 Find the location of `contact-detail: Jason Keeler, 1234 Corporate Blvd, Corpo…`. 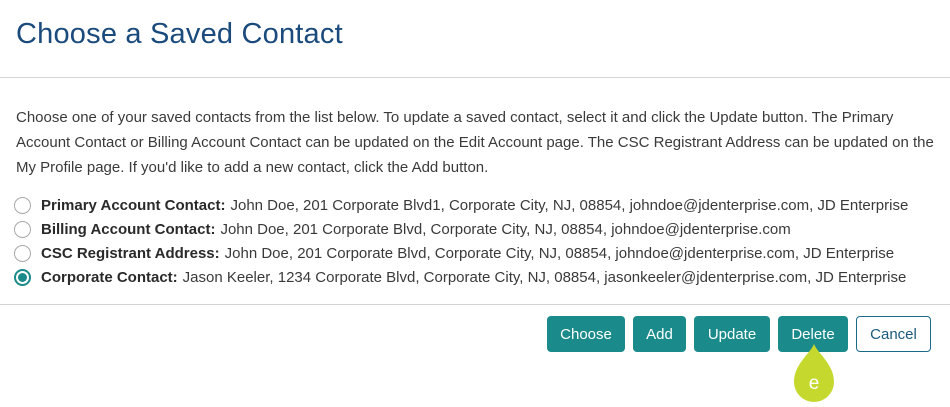

contact-detail: Jason Keeler, 1234 Corporate Blvd, Corpo… is located at coordinates (544, 277).